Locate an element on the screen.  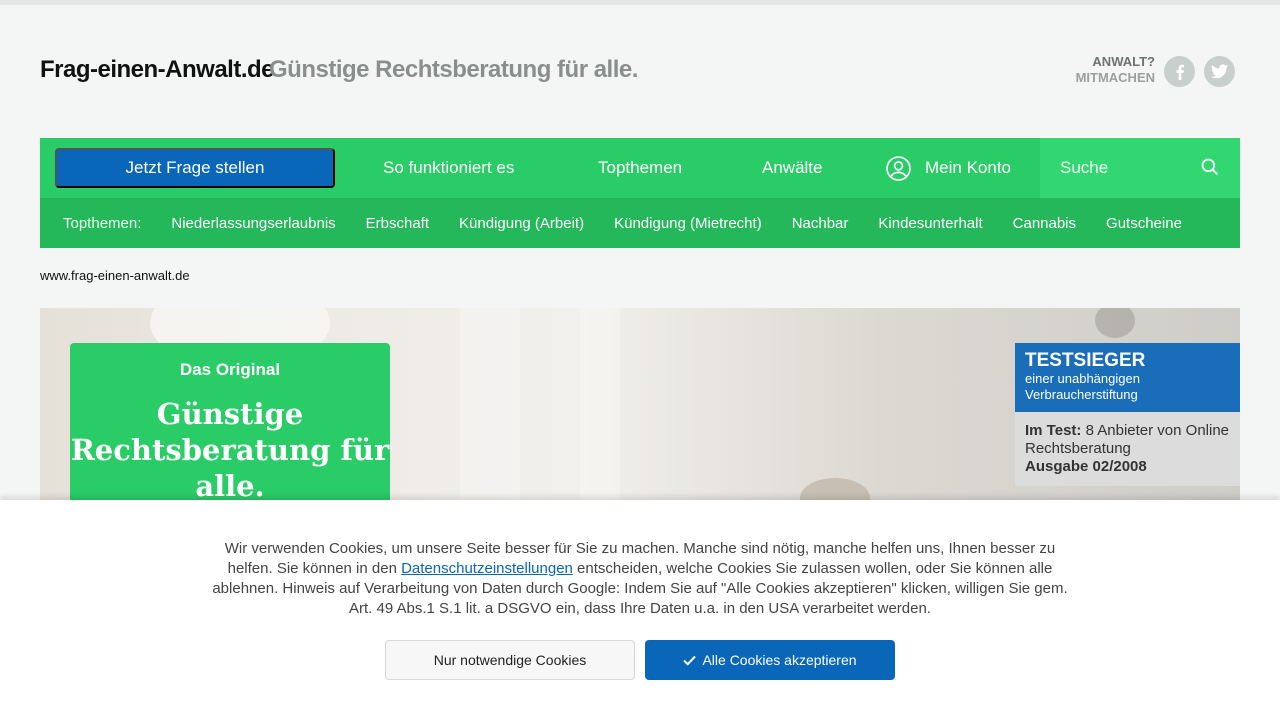
search-icon is located at coordinates (1210, 167).